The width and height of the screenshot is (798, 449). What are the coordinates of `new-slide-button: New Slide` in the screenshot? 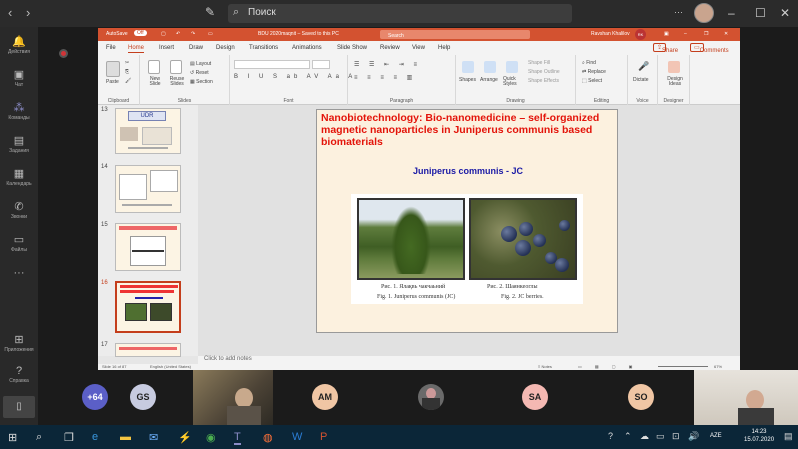 It's located at (155, 82).